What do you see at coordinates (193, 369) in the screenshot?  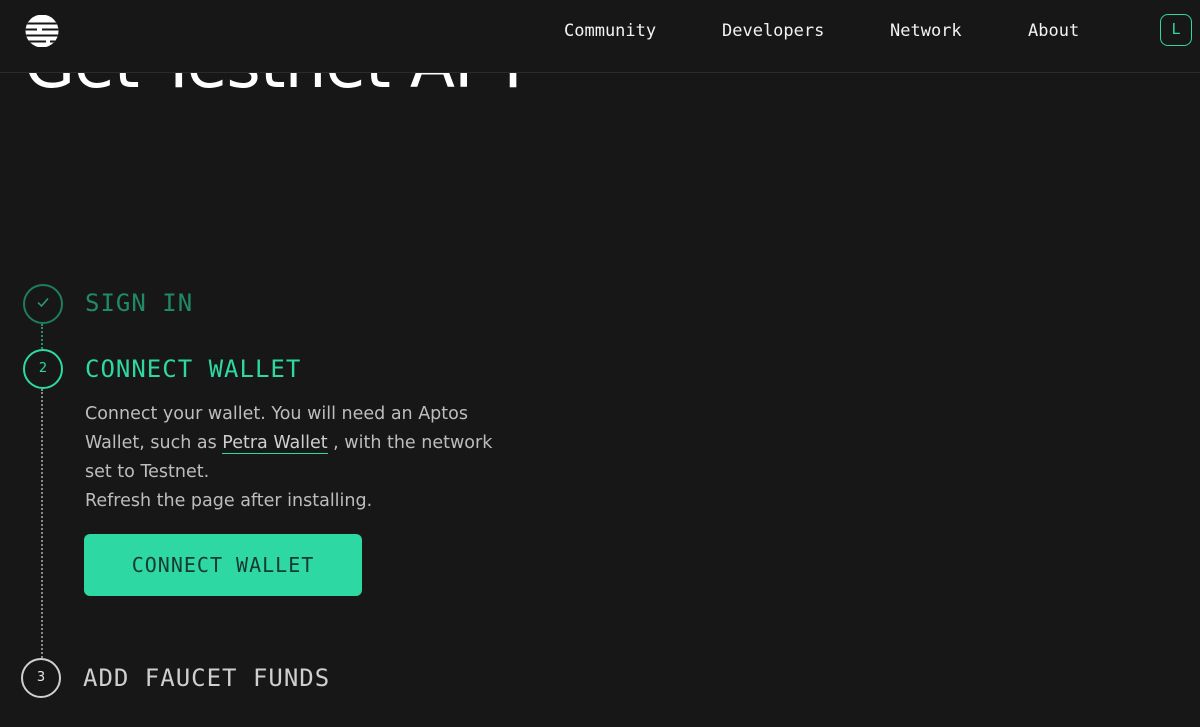 I see `step-2-title: CONNECT WALLET` at bounding box center [193, 369].